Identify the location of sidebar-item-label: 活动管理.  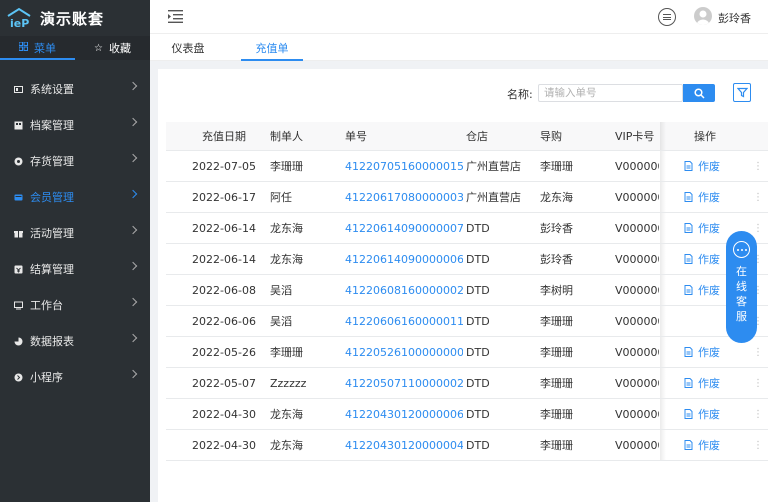
(52, 233).